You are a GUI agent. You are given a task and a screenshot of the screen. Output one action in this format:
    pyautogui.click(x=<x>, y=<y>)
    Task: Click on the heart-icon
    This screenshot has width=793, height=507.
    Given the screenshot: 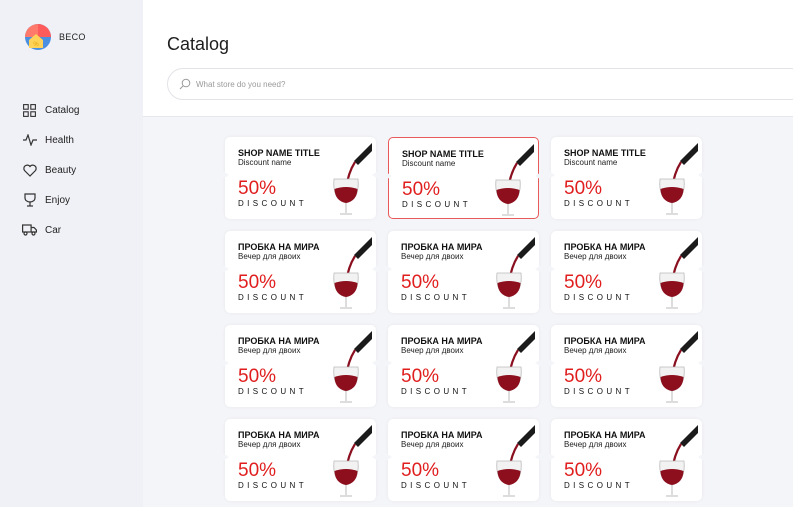 What is the action you would take?
    pyautogui.click(x=29, y=170)
    